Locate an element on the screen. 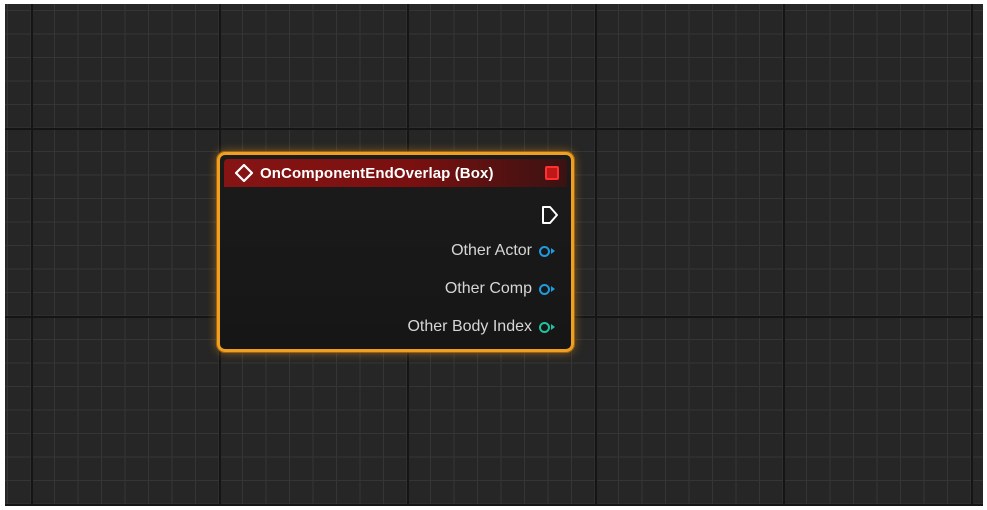  pin-row-other-comp: Other Comp is located at coordinates (500, 289).